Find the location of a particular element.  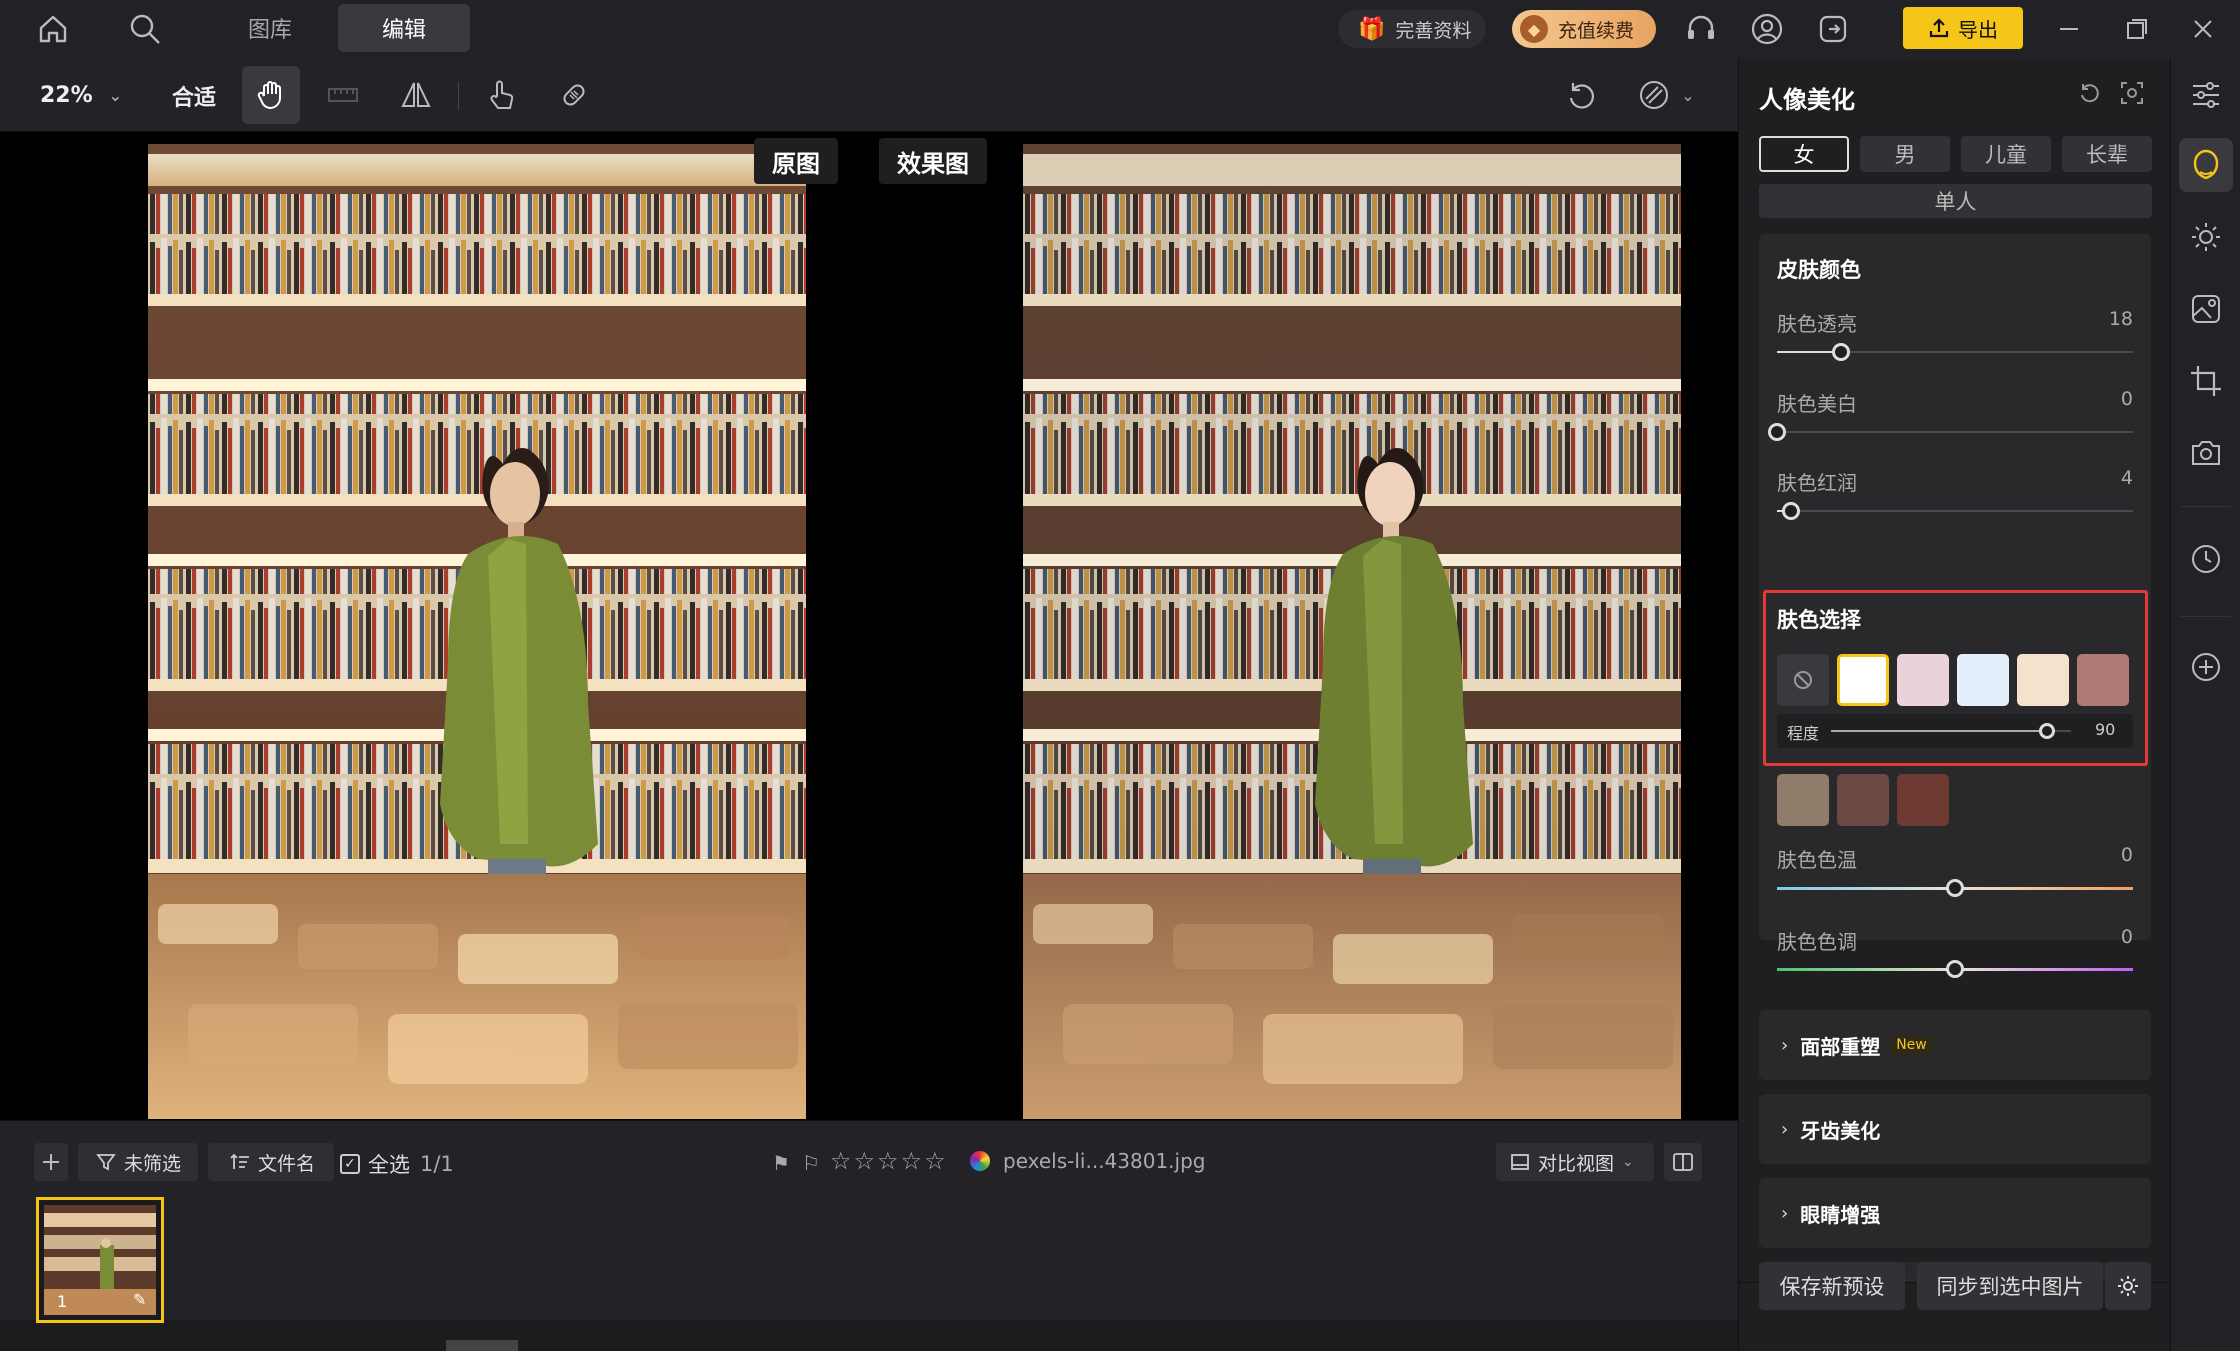

chevron-right-icon: › is located at coordinates (1785, 1213).